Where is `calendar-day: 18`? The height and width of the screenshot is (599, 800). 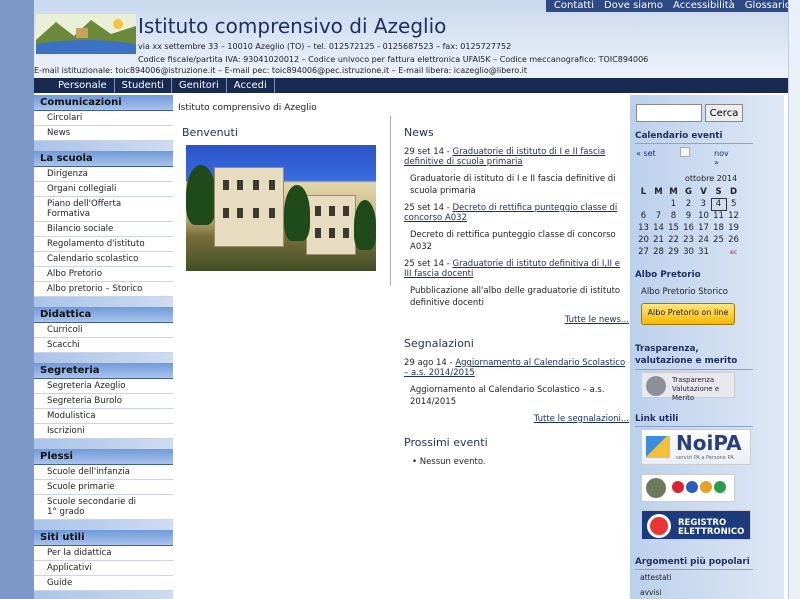 calendar-day: 18 is located at coordinates (718, 228).